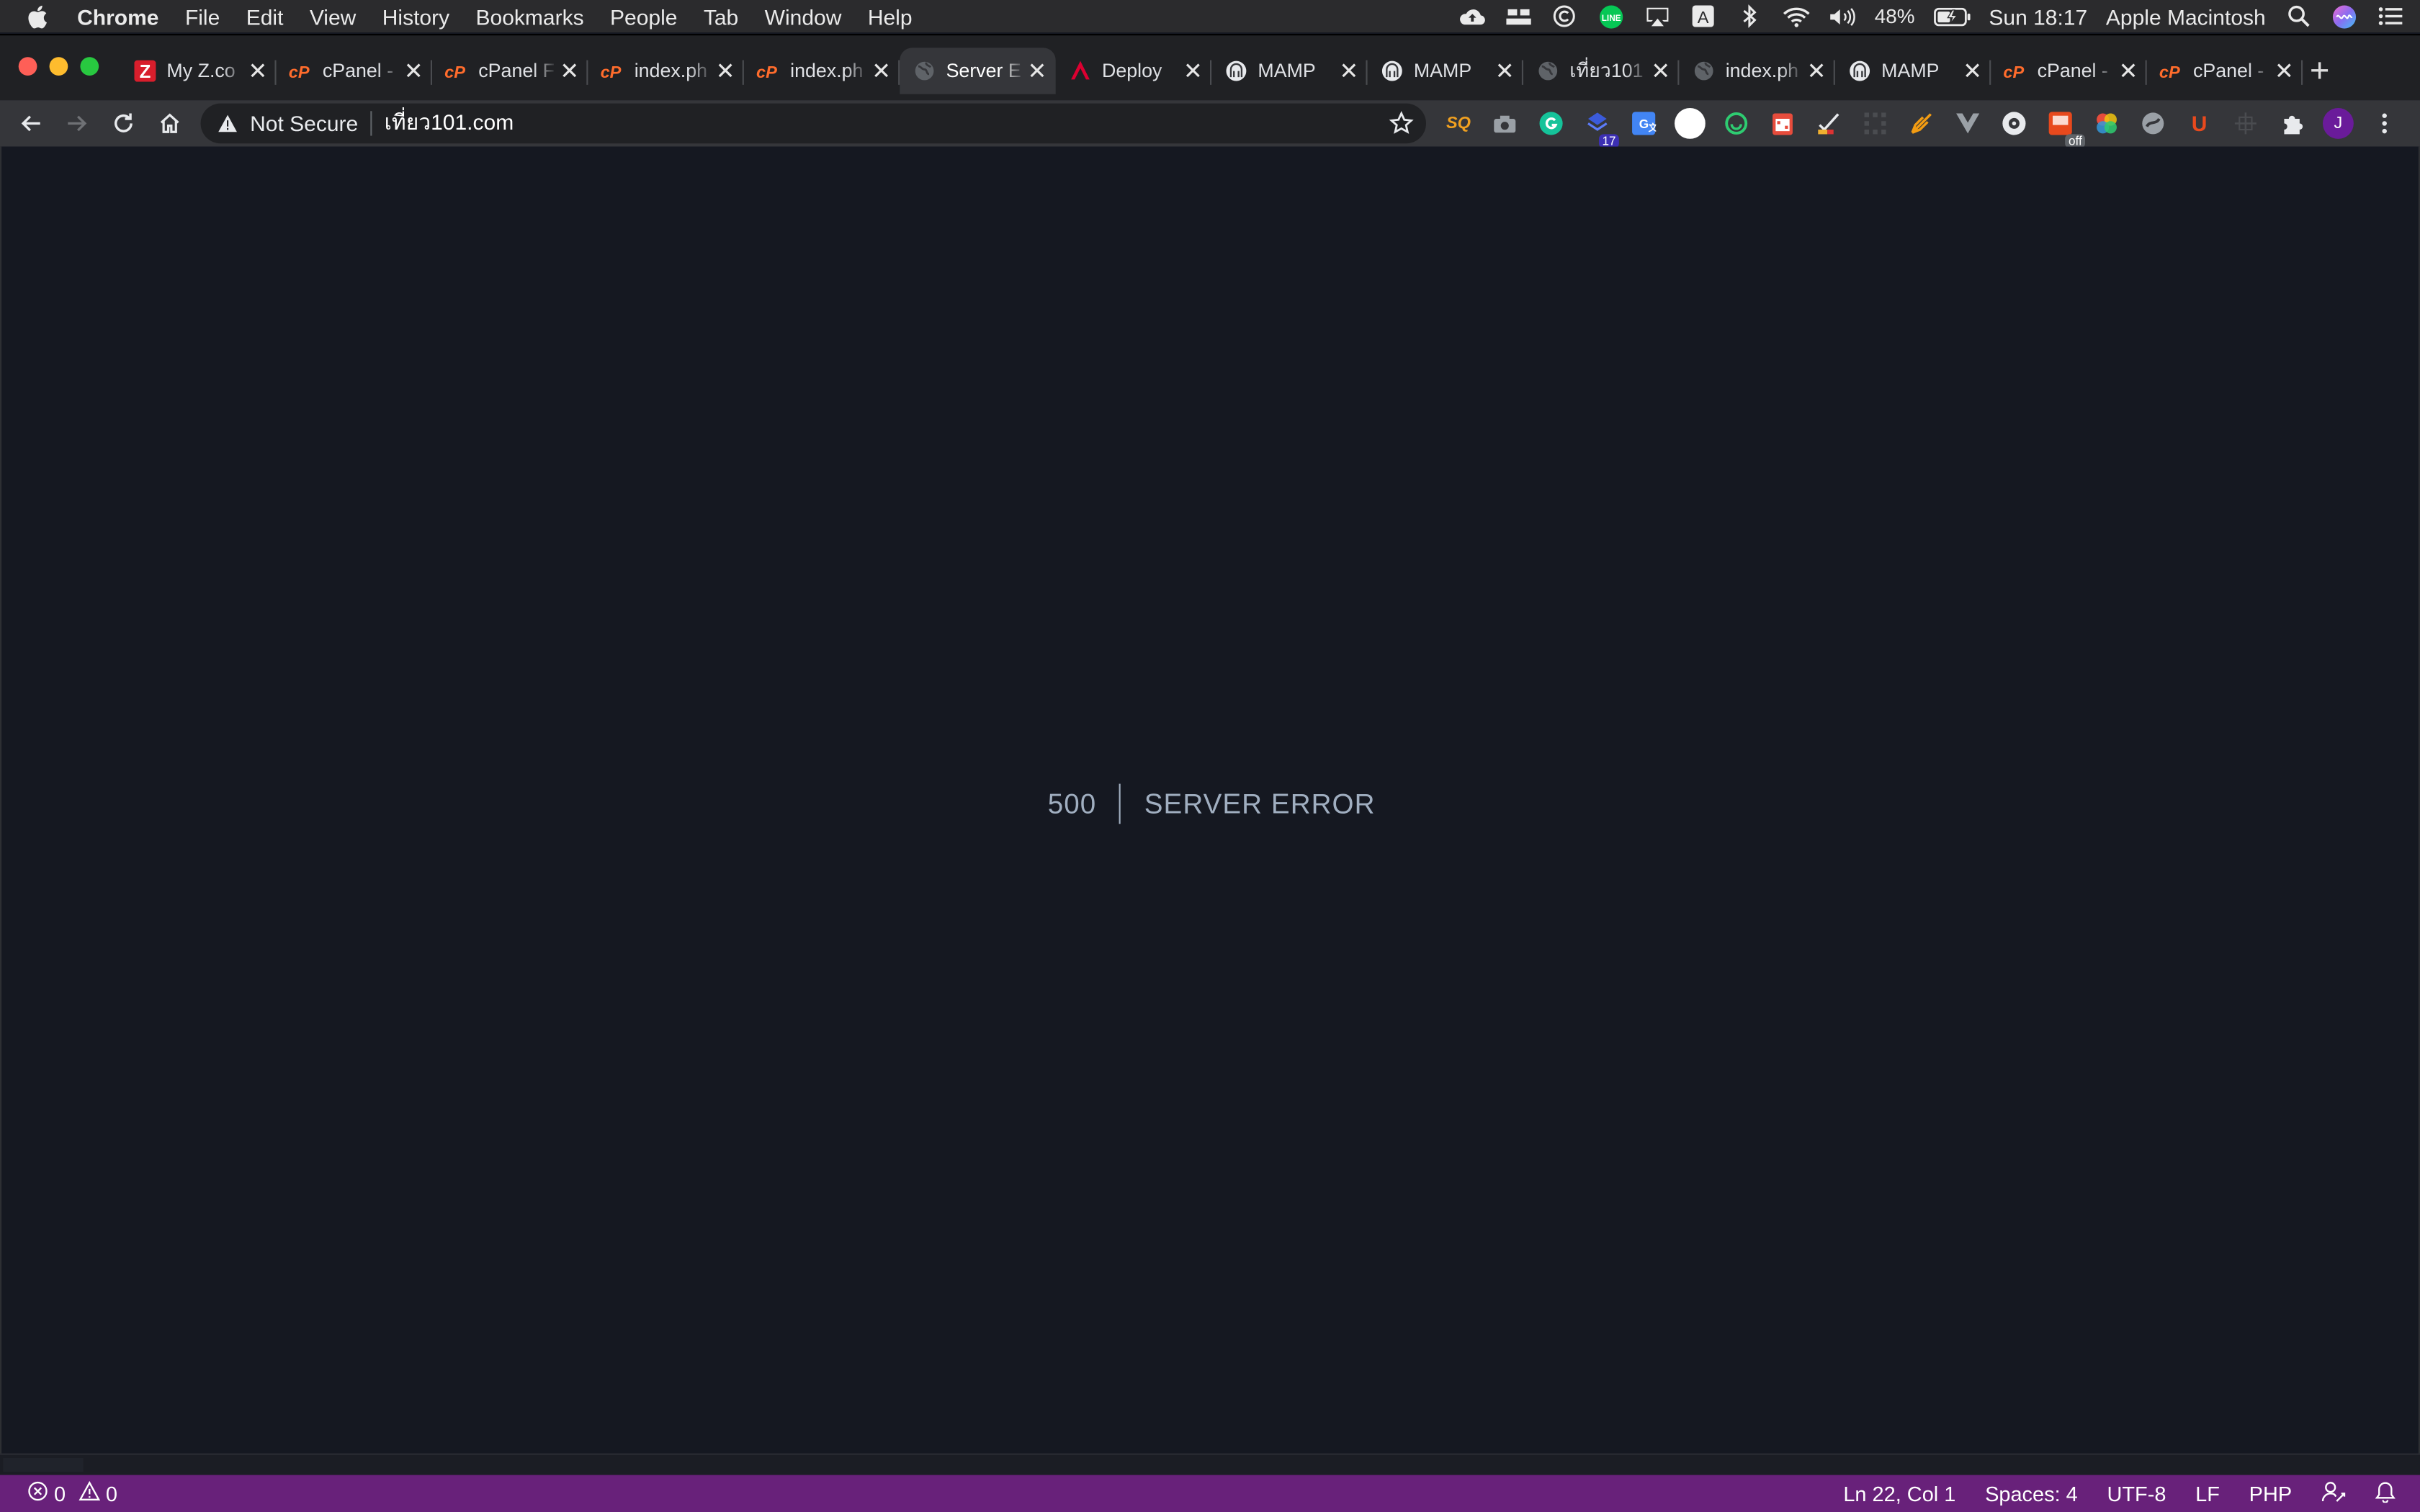 The height and width of the screenshot is (1512, 2420). What do you see at coordinates (1875, 123) in the screenshot?
I see `grid-extension-icon` at bounding box center [1875, 123].